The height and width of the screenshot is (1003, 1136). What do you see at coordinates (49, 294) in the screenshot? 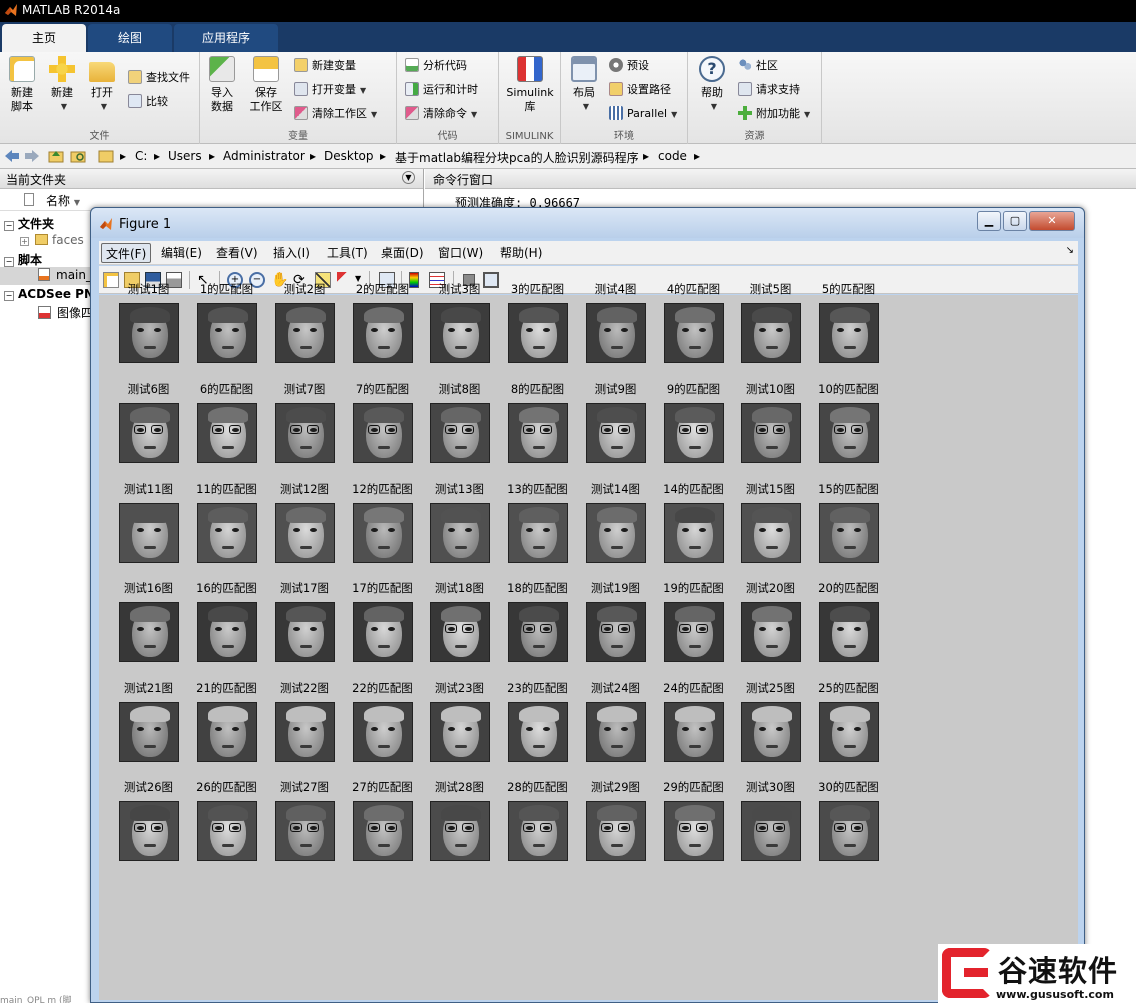
I see `tree-group-acdsee: − ACDSee PN` at bounding box center [49, 294].